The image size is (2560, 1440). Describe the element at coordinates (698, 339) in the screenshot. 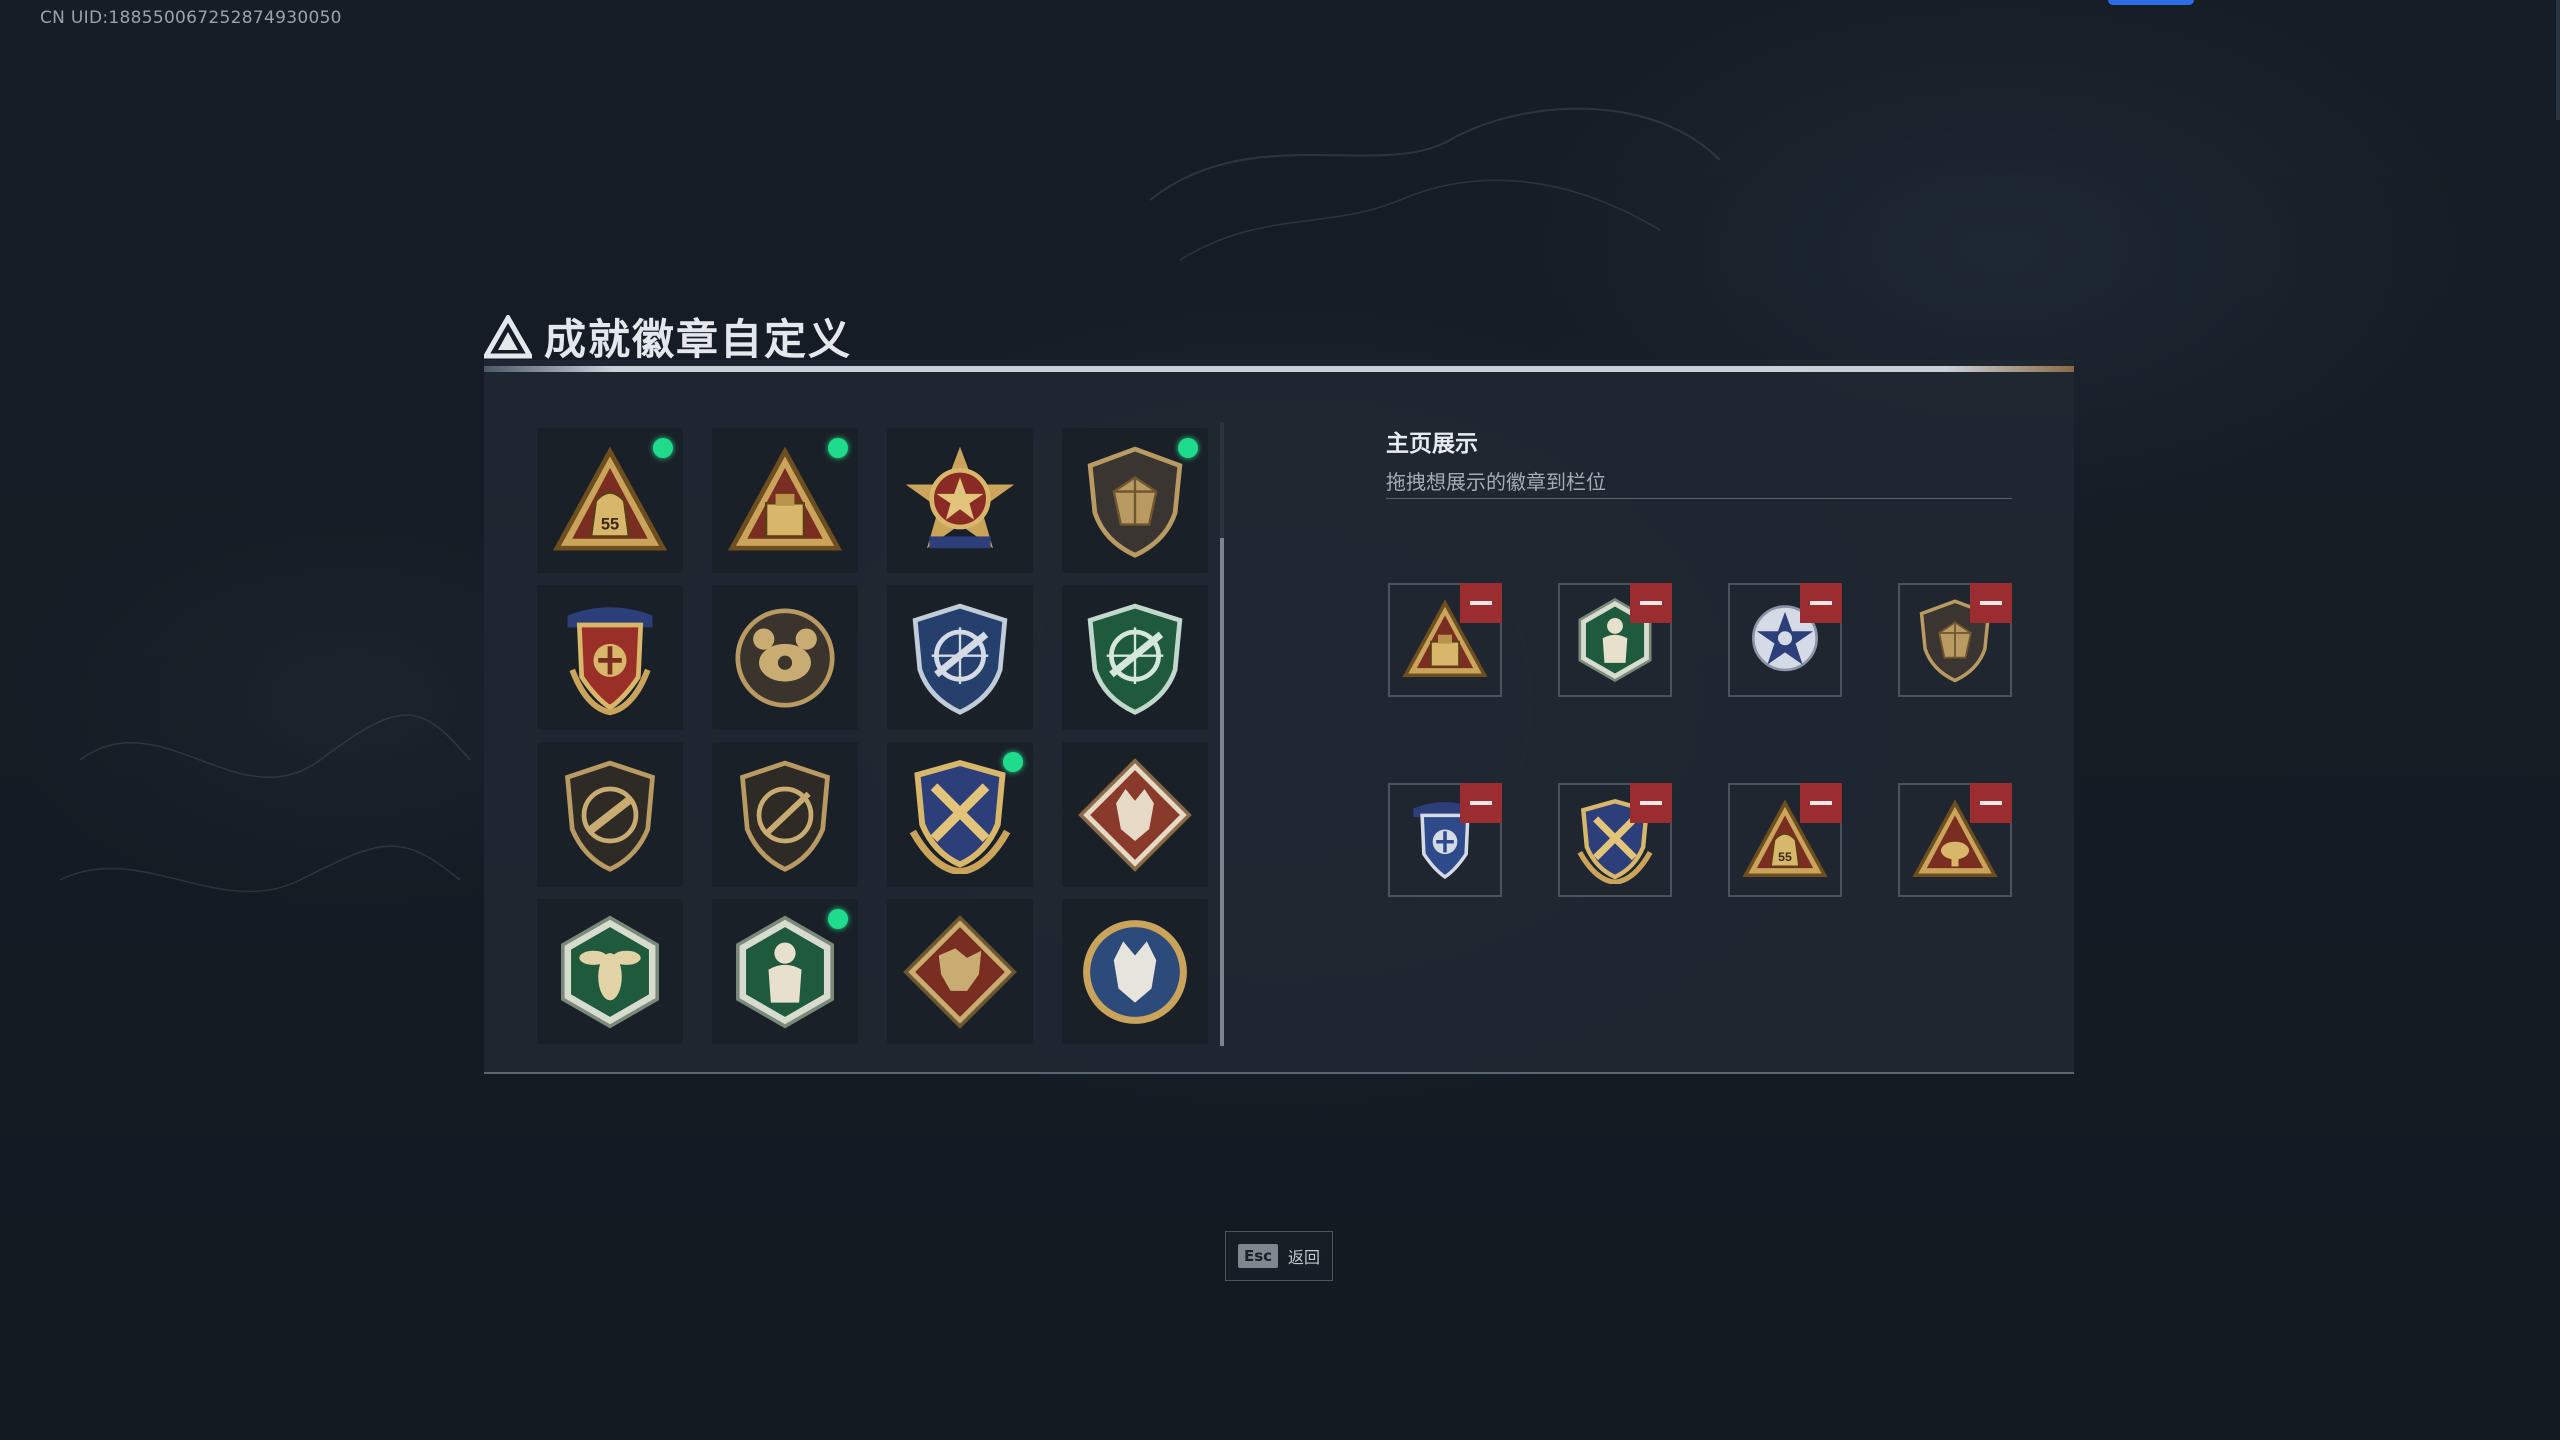

I see `page-title: 成就徽章自定义` at that location.